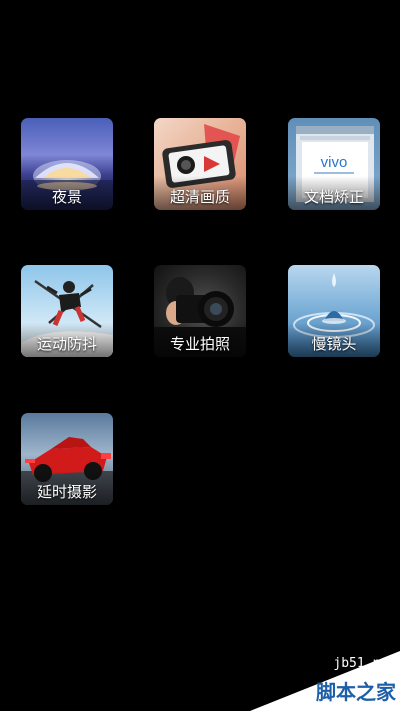 The image size is (400, 711). I want to click on watermark-url: jb51.net, so click(364, 663).